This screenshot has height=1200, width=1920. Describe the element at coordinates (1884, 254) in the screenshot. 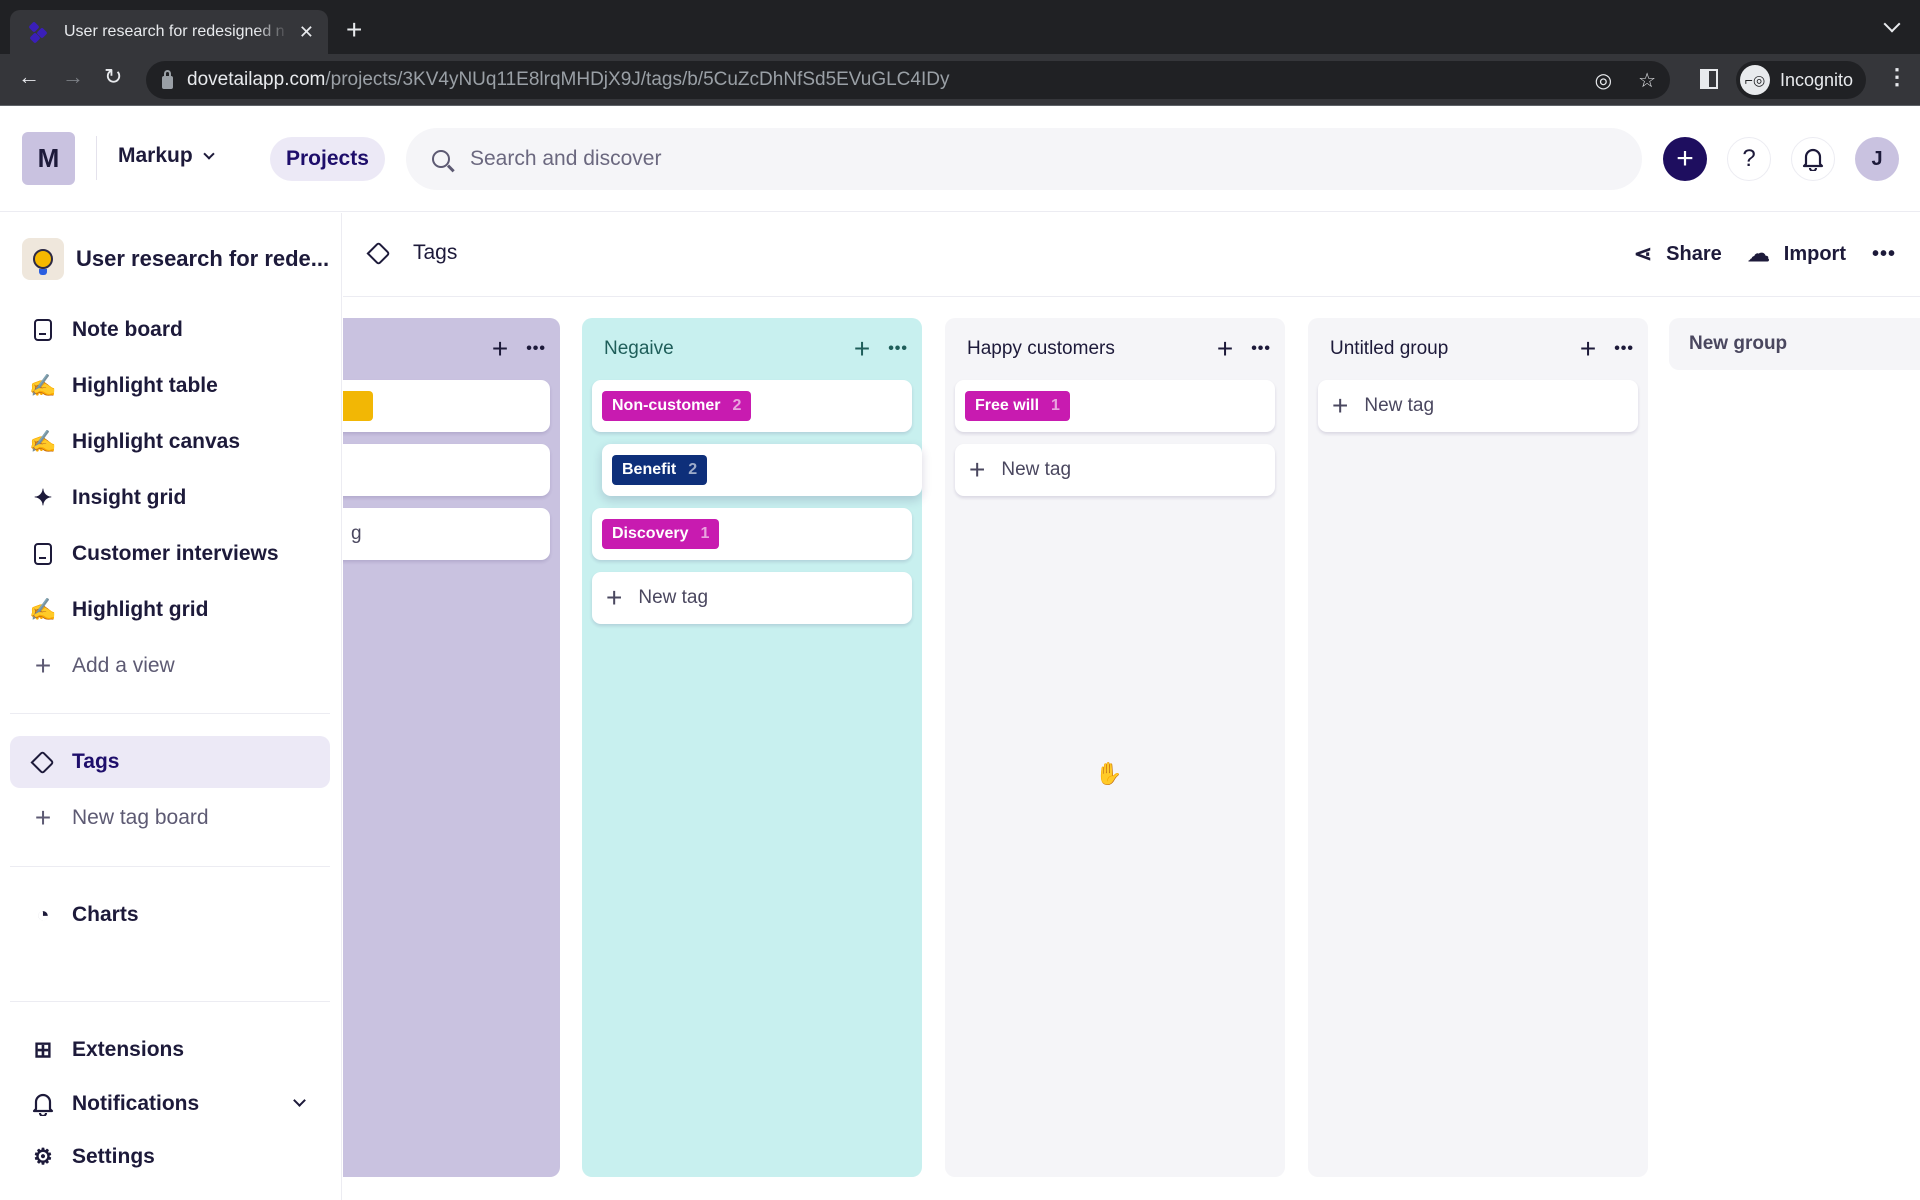

I see `more-options-icon: •••` at that location.